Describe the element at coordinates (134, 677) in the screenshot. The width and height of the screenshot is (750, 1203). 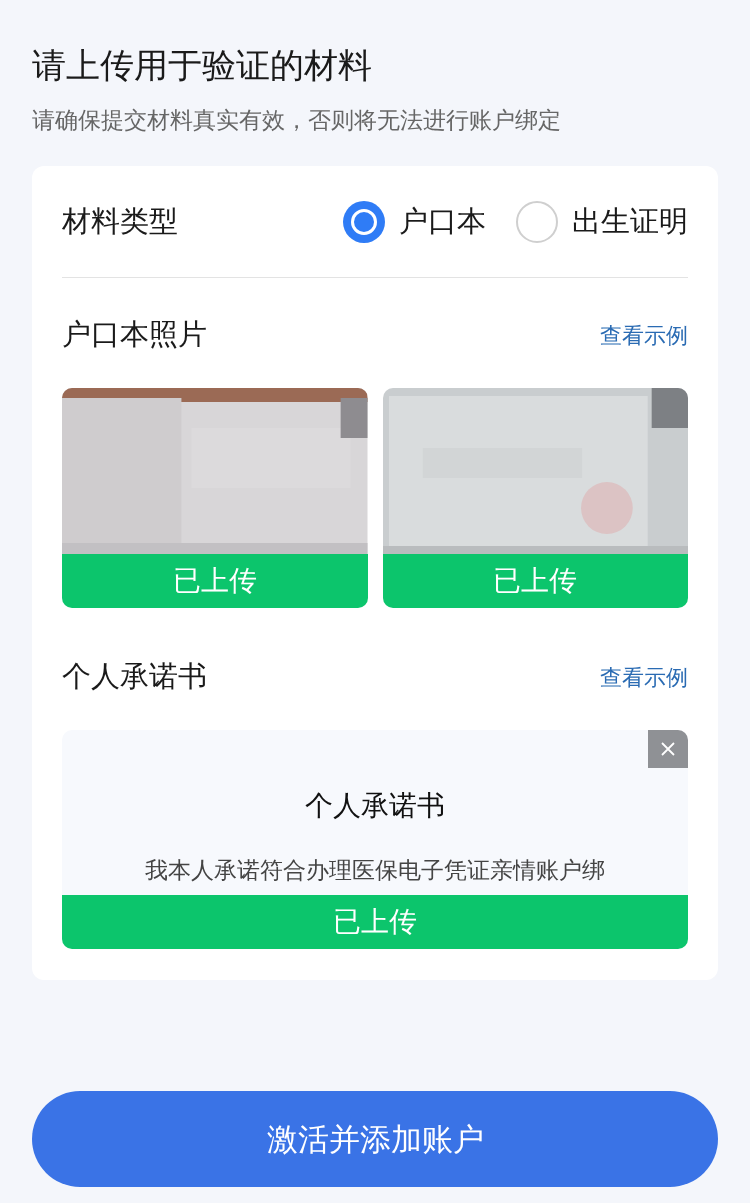
I see `section-title: 个人承诺书` at that location.